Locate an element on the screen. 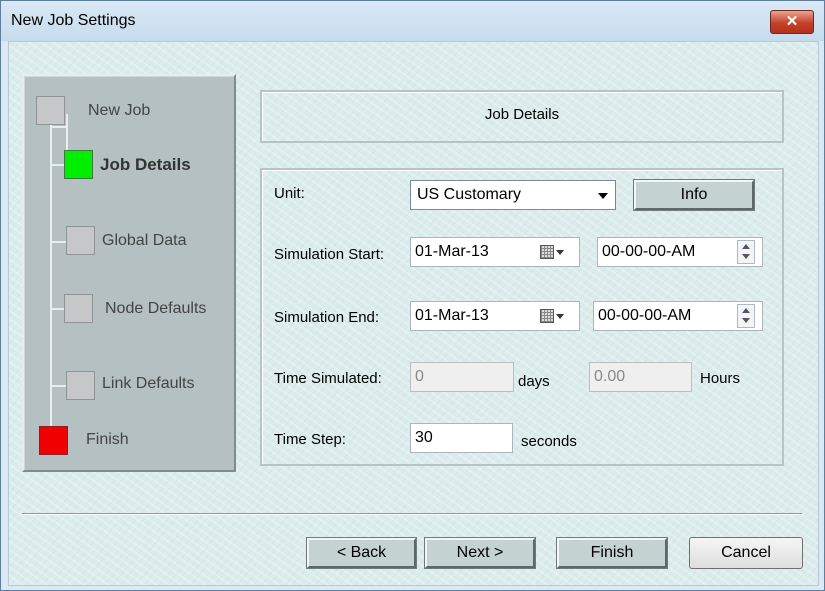  title-bar: New Job Settings ✕ is located at coordinates (412, 21).